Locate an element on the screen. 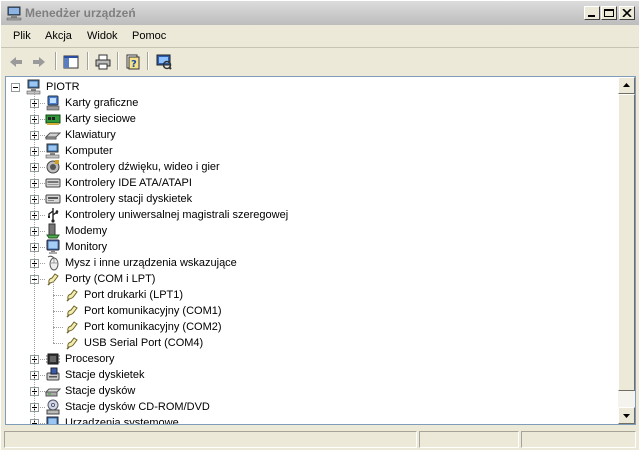  device-item: Port komunikacyjny (COM2) is located at coordinates (153, 327).